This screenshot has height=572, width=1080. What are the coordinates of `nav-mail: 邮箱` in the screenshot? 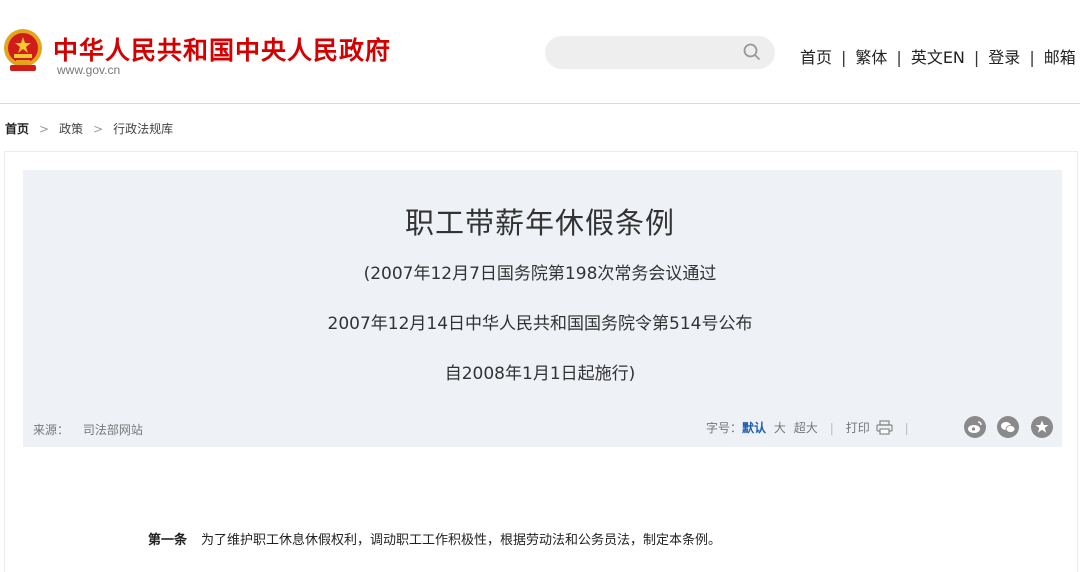 It's located at (1060, 57).